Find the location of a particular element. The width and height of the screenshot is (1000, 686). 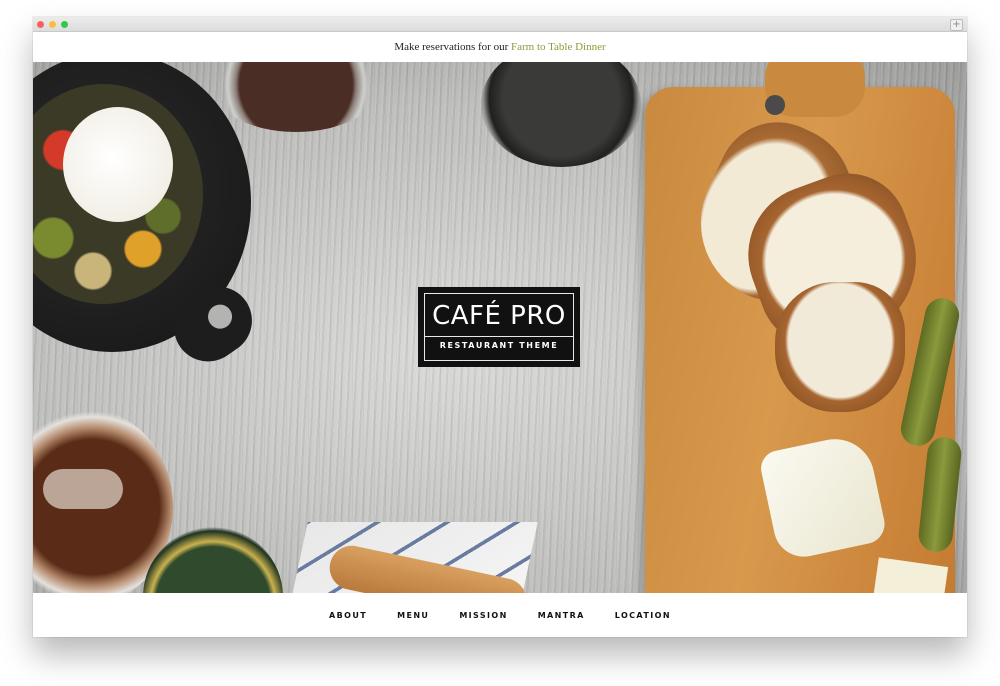

nav-item-about: ABOUT is located at coordinates (348, 615).